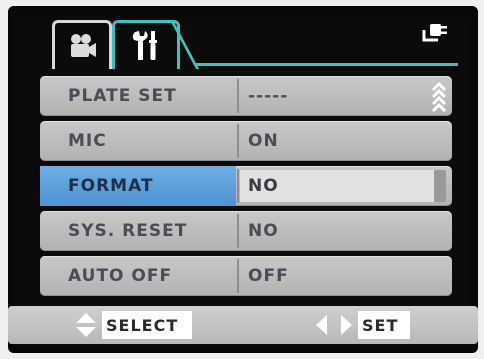  What do you see at coordinates (138, 186) in the screenshot?
I see `menu-item-label: FORMAT` at bounding box center [138, 186].